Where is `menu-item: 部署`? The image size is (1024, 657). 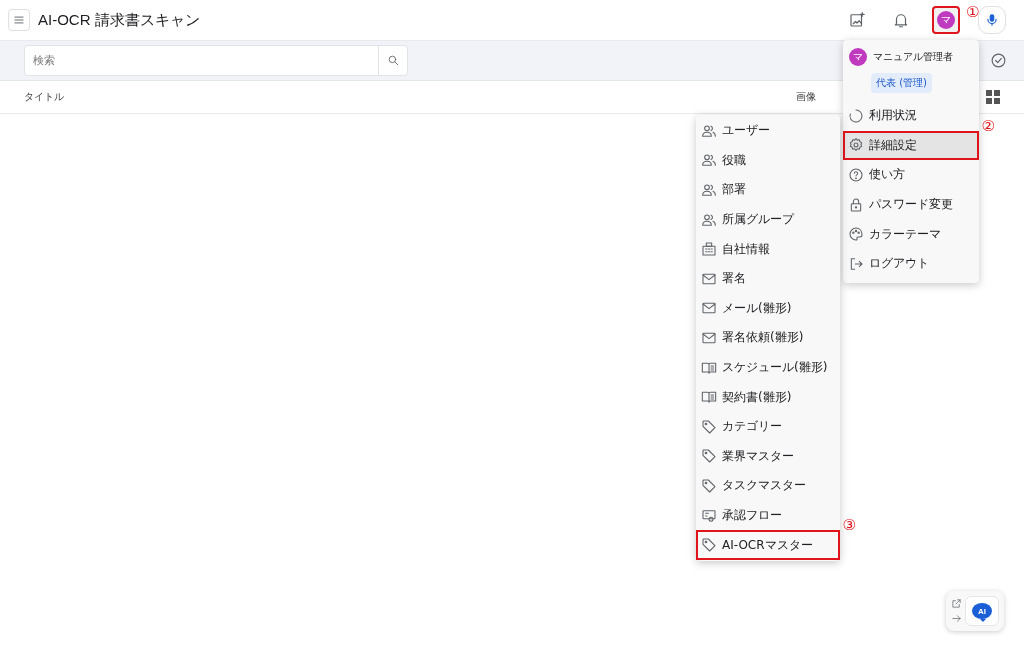
menu-item: 部署 is located at coordinates (768, 190).